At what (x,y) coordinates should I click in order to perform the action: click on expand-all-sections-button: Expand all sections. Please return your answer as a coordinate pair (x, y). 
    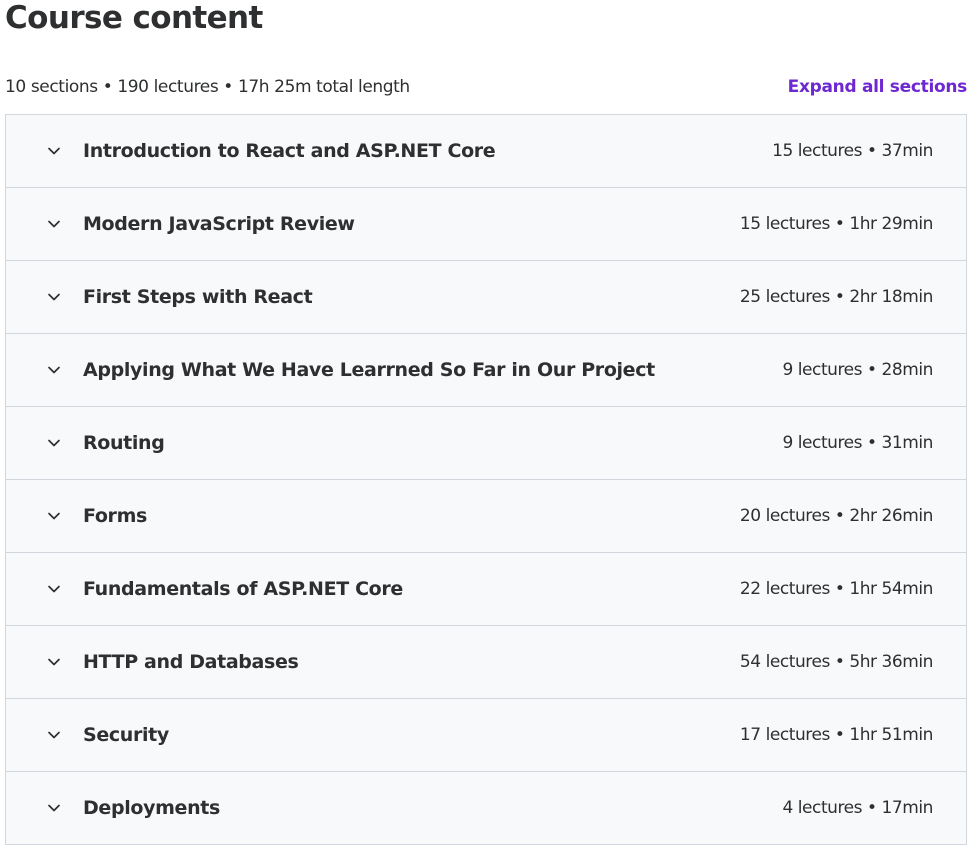
    Looking at the image, I should click on (878, 87).